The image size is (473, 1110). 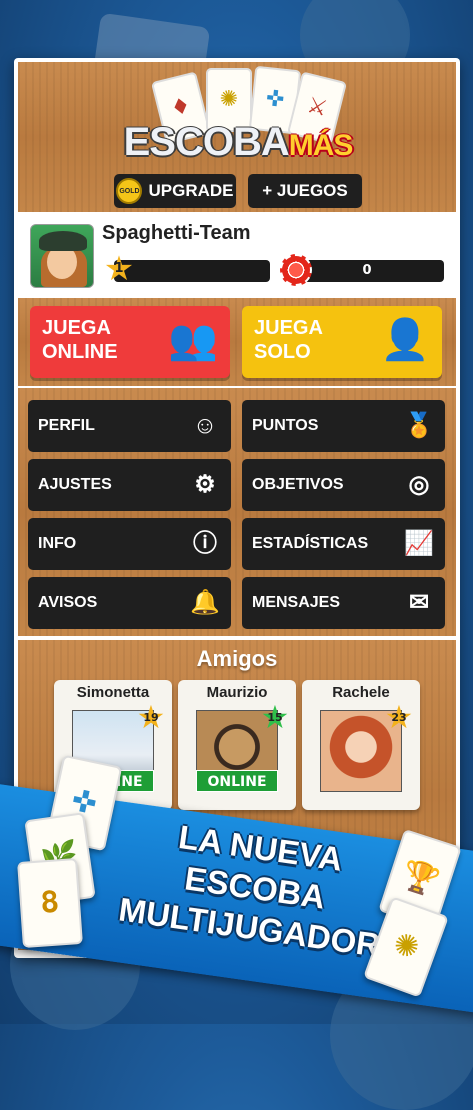 I want to click on menu-perfil-button: PERFIL ☺, so click(x=129, y=426).